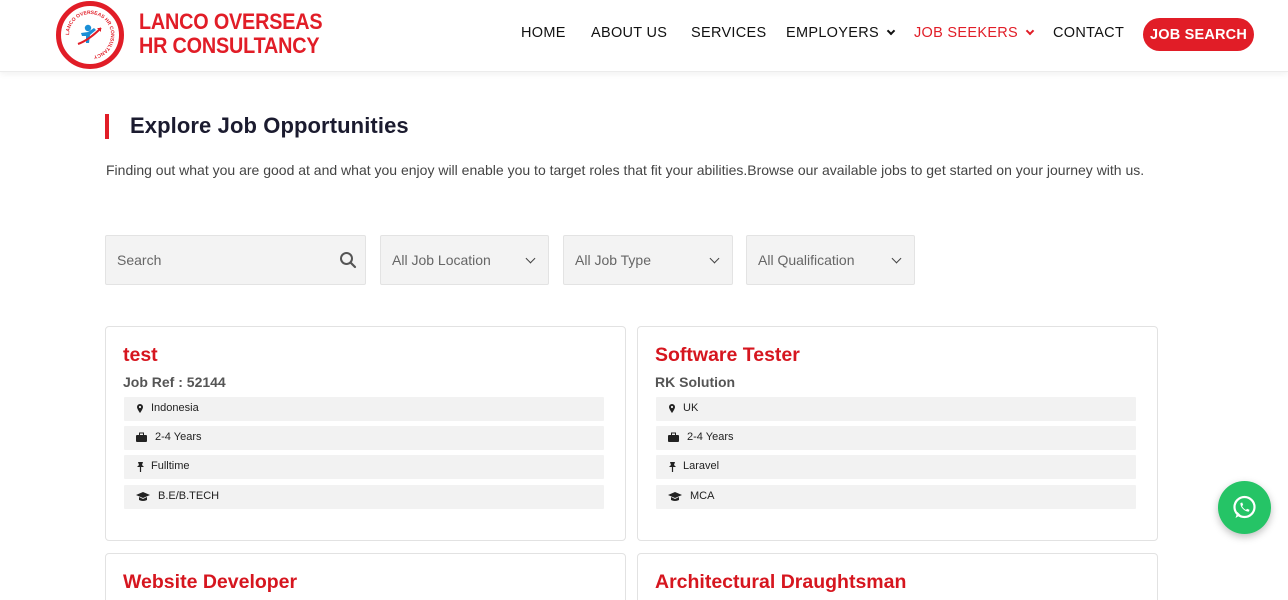 The width and height of the screenshot is (1288, 600). I want to click on job-title: Software Tester, so click(727, 355).